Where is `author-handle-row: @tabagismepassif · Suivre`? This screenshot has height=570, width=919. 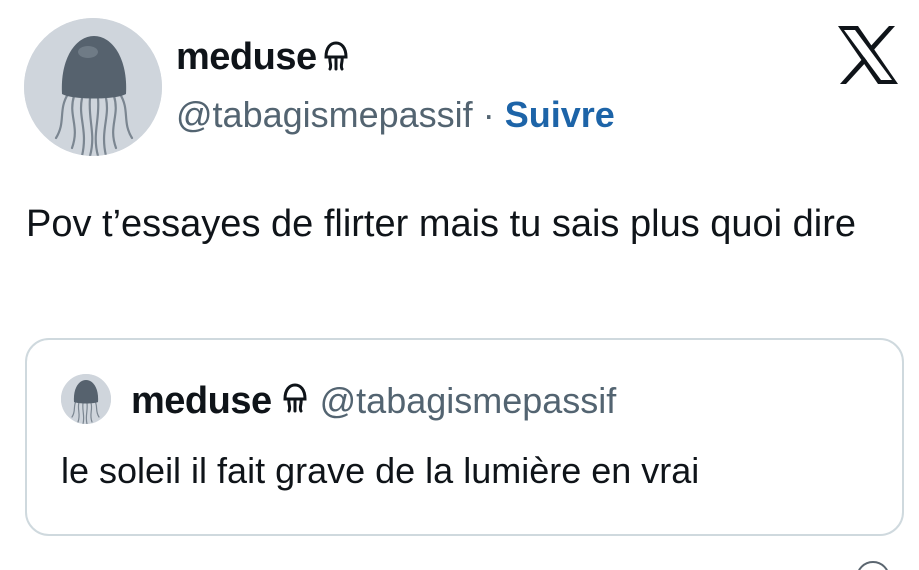
author-handle-row: @tabagismepassif · Suivre is located at coordinates (395, 115).